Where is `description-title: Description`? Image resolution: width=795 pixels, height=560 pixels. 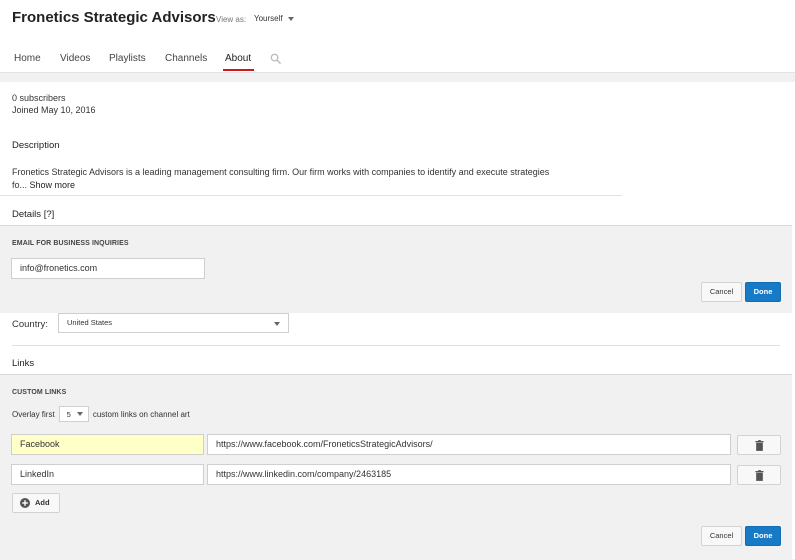 description-title: Description is located at coordinates (36, 145).